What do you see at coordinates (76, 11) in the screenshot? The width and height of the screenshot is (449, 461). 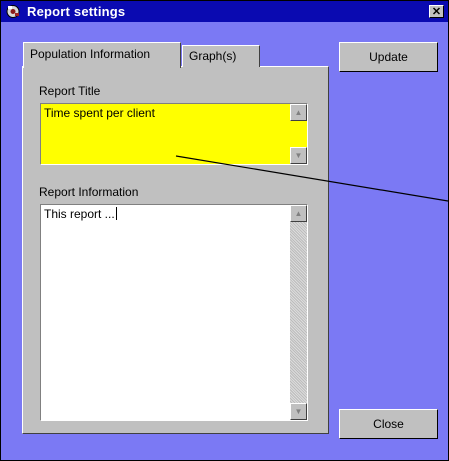 I see `window-title: Report settings` at bounding box center [76, 11].